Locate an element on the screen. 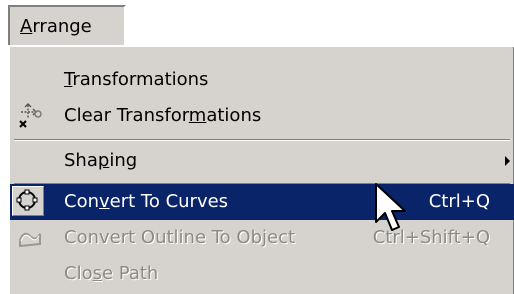  menu-item-shaping: Shaping is located at coordinates (262, 161).